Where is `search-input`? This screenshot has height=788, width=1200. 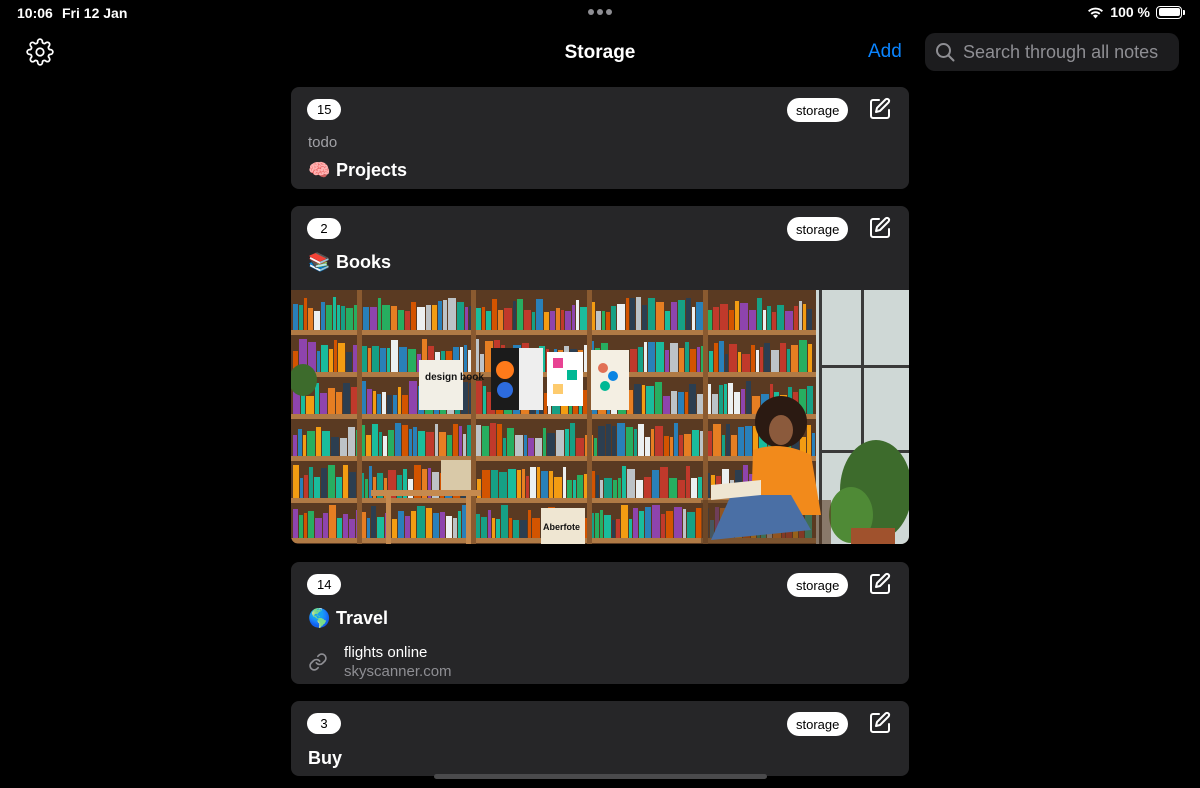 search-input is located at coordinates (1065, 52).